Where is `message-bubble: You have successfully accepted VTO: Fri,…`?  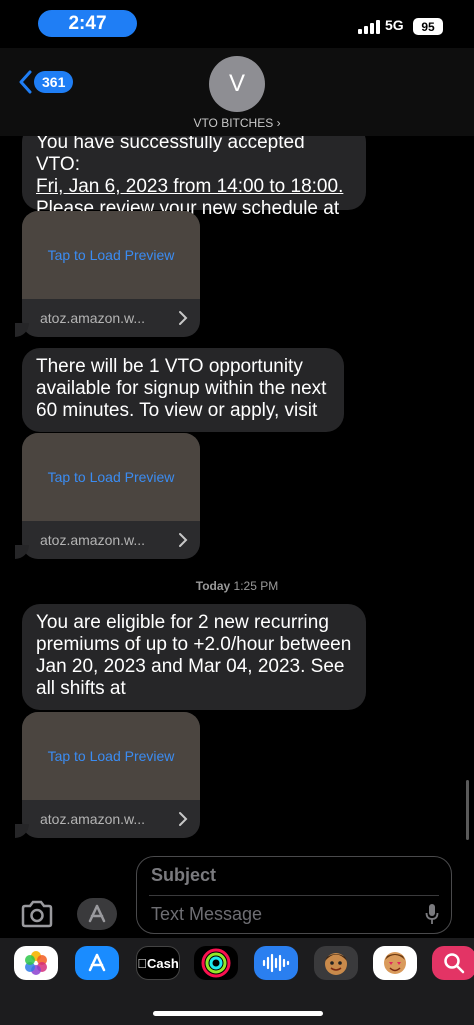 message-bubble: You have successfully accepted VTO: Fri,… is located at coordinates (194, 177).